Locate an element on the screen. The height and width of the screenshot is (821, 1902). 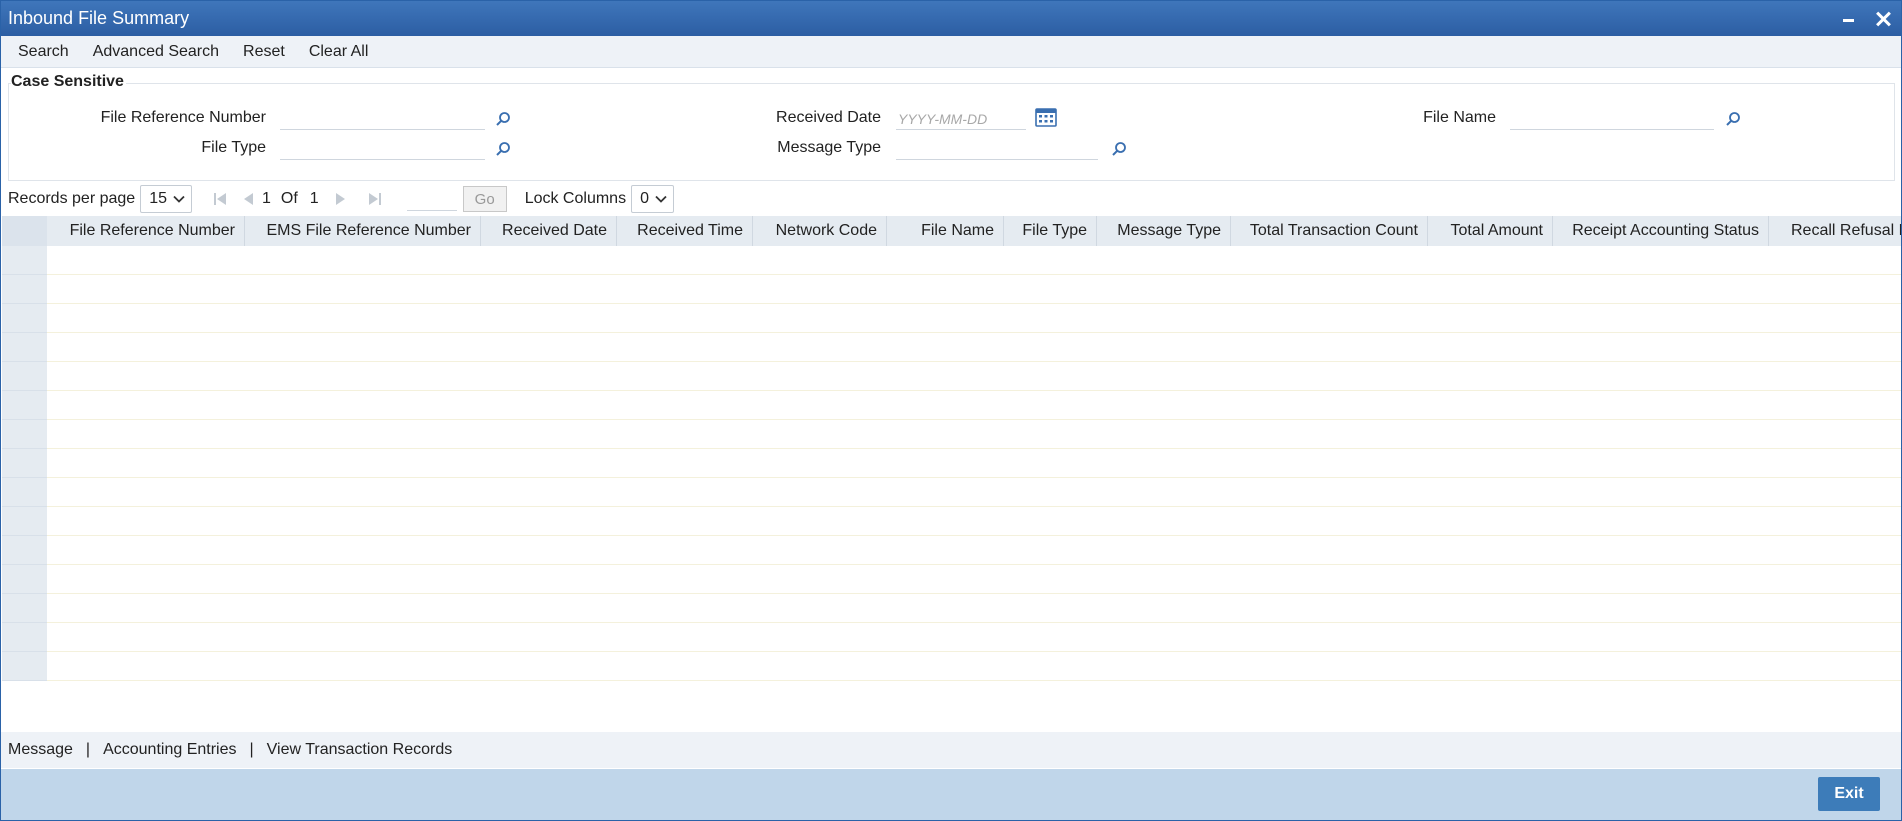
records-per-page-value: 15 is located at coordinates (158, 198).